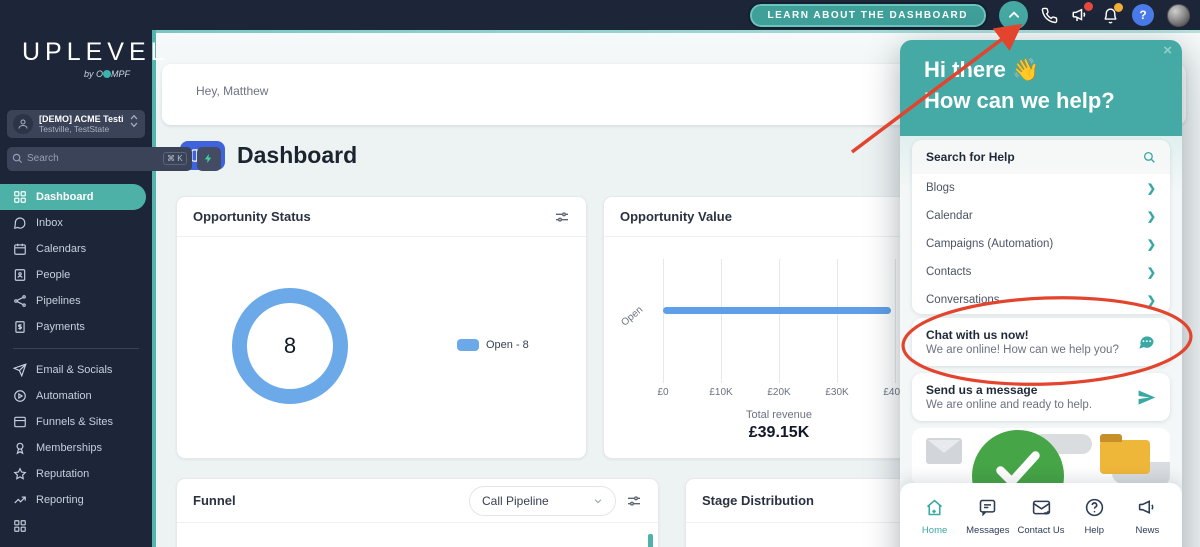 This screenshot has width=1200, height=547. What do you see at coordinates (982, 390) in the screenshot?
I see `send-card-title: Send us a message` at bounding box center [982, 390].